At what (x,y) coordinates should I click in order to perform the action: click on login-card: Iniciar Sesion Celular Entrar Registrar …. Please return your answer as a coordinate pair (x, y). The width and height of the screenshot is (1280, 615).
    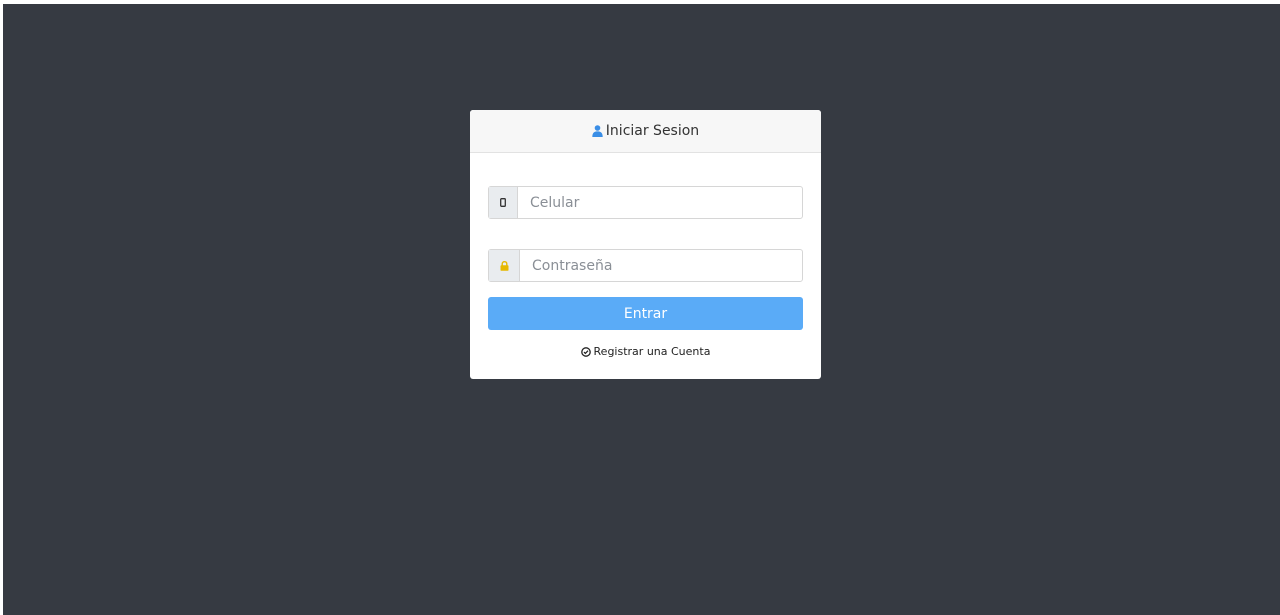
    Looking at the image, I should click on (645, 244).